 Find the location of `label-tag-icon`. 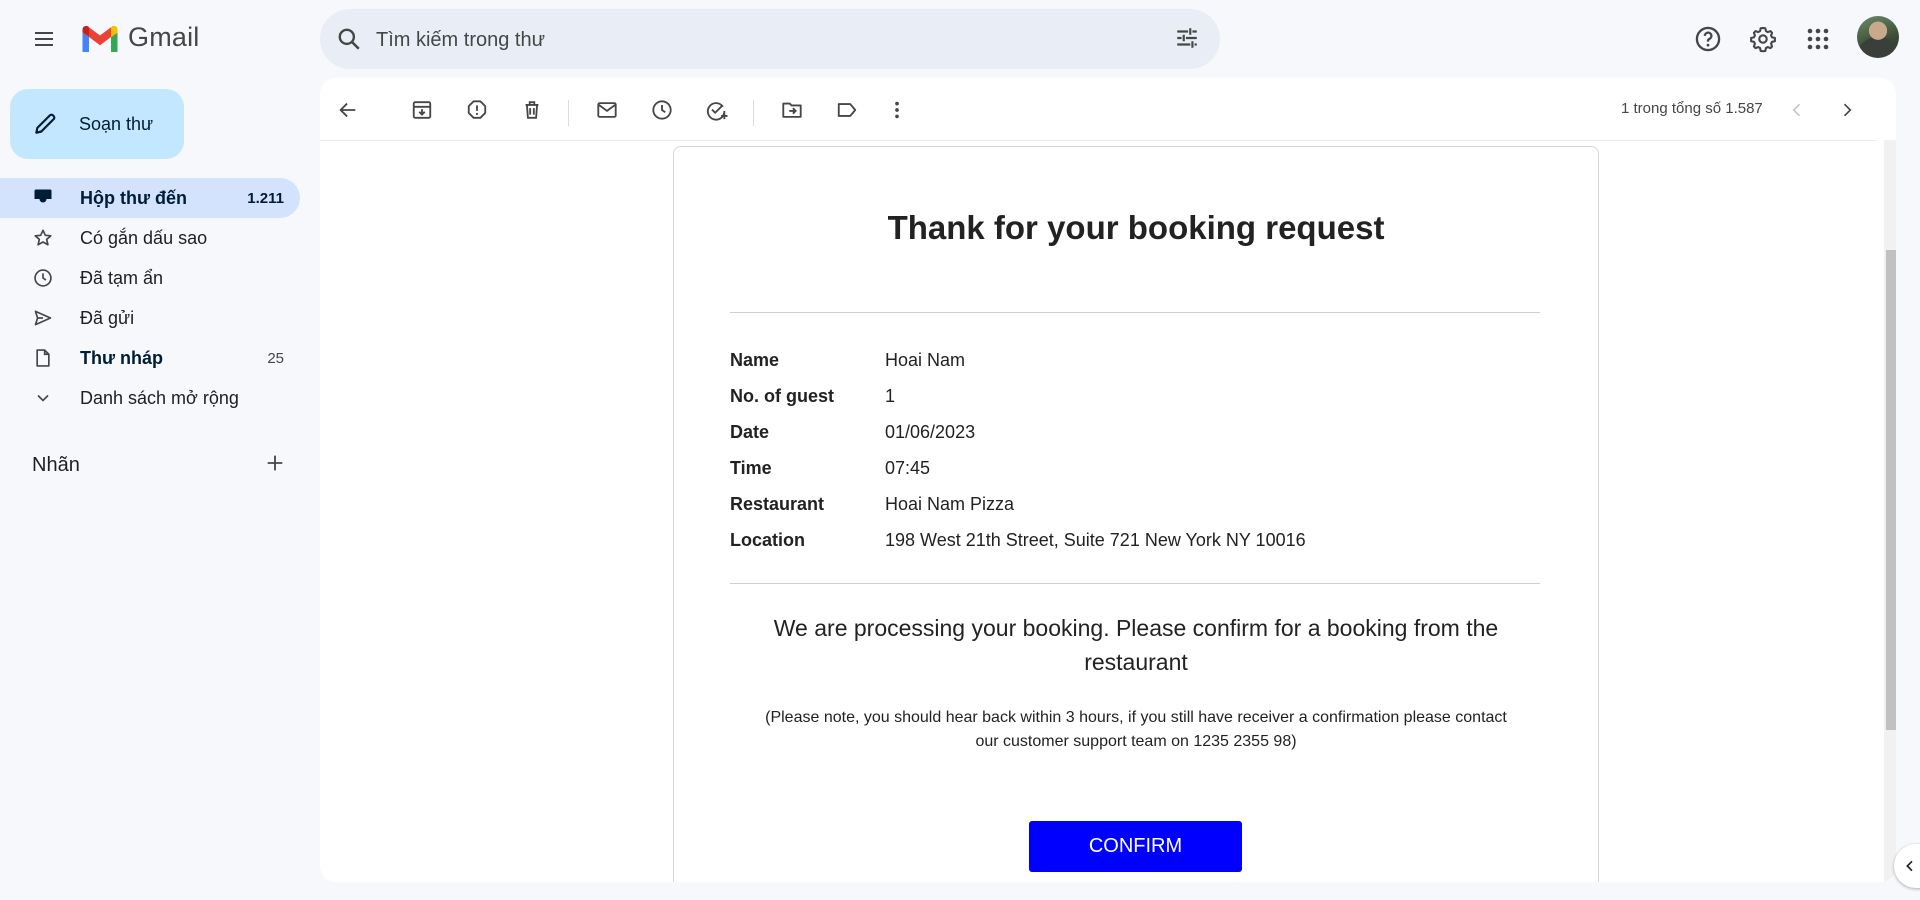

label-tag-icon is located at coordinates (847, 110).